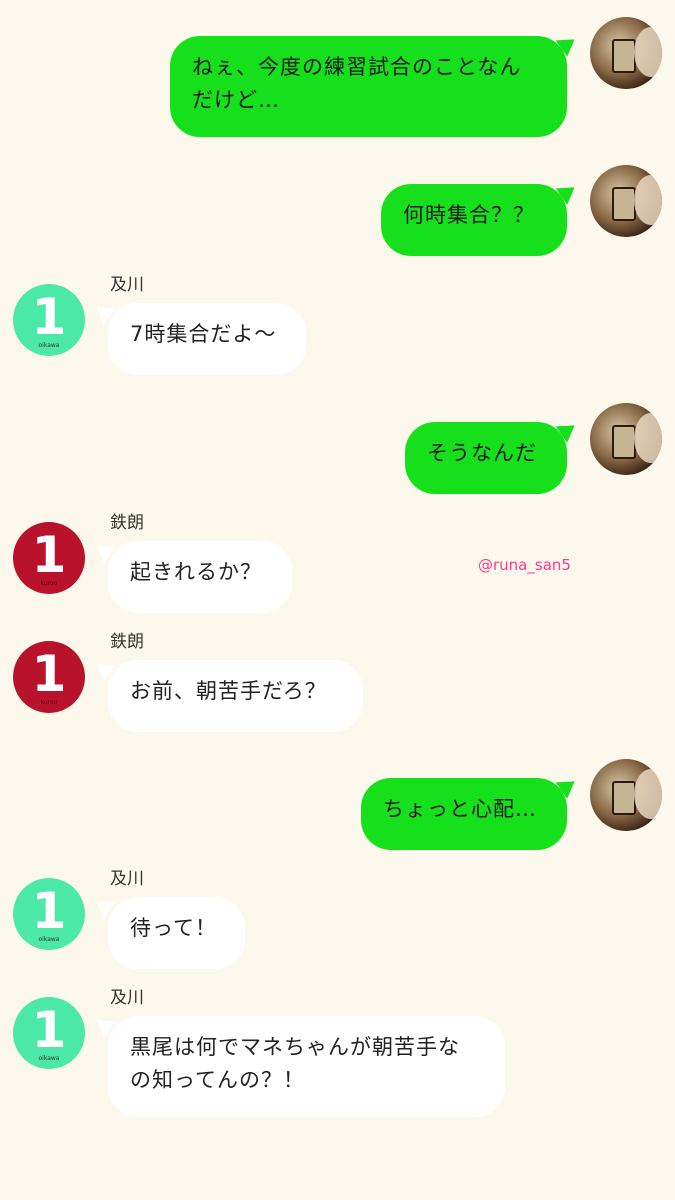 The width and height of the screenshot is (675, 1200). Describe the element at coordinates (173, 928) in the screenshot. I see `message-text: 待って！` at that location.